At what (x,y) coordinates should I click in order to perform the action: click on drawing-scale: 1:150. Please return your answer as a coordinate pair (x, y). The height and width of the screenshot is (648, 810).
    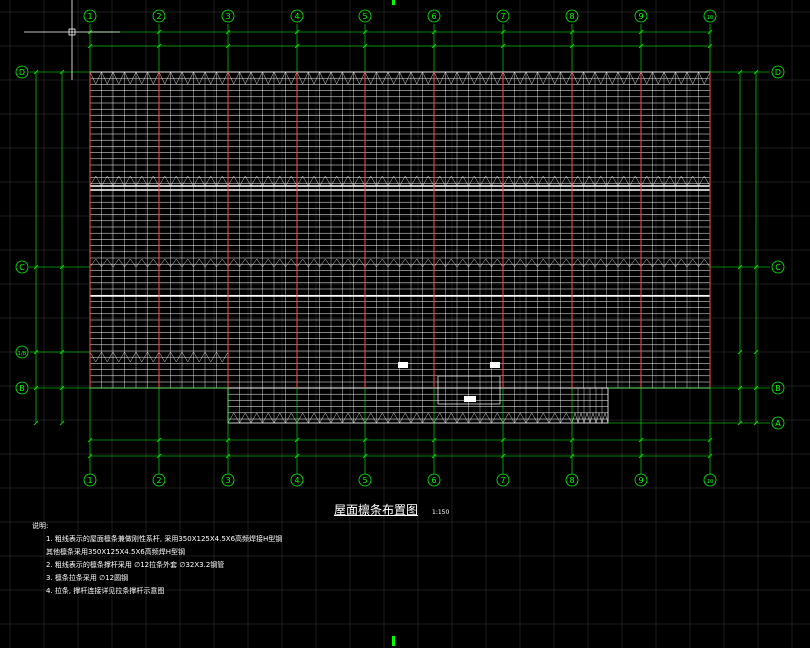
    Looking at the image, I should click on (441, 512).